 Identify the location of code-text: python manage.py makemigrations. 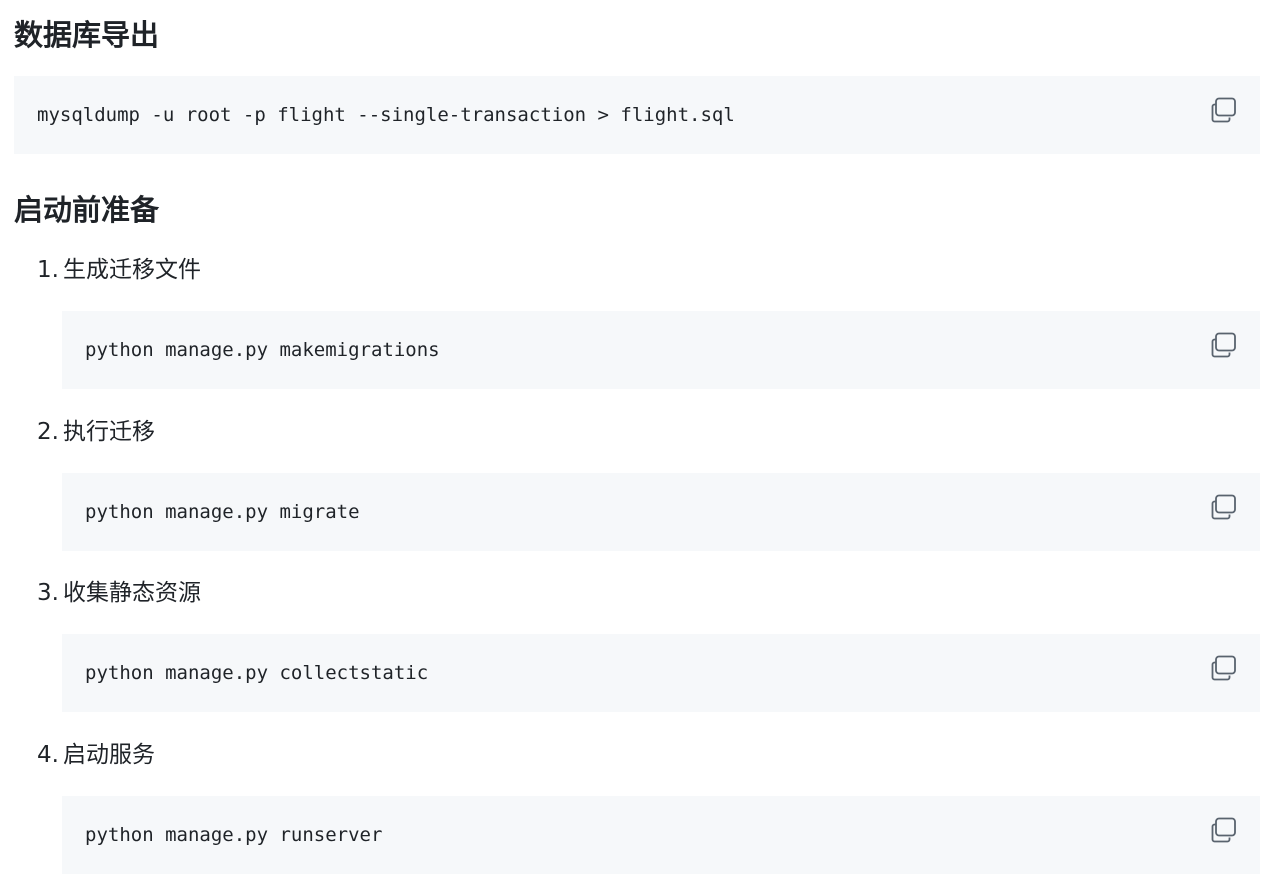
(262, 350).